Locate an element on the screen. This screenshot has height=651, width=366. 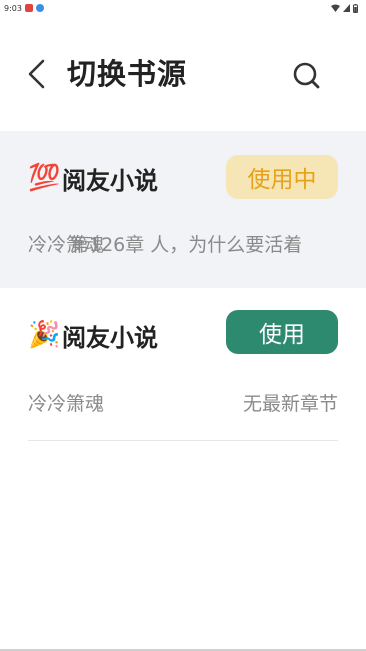
chevron-left-icon is located at coordinates (36, 74).